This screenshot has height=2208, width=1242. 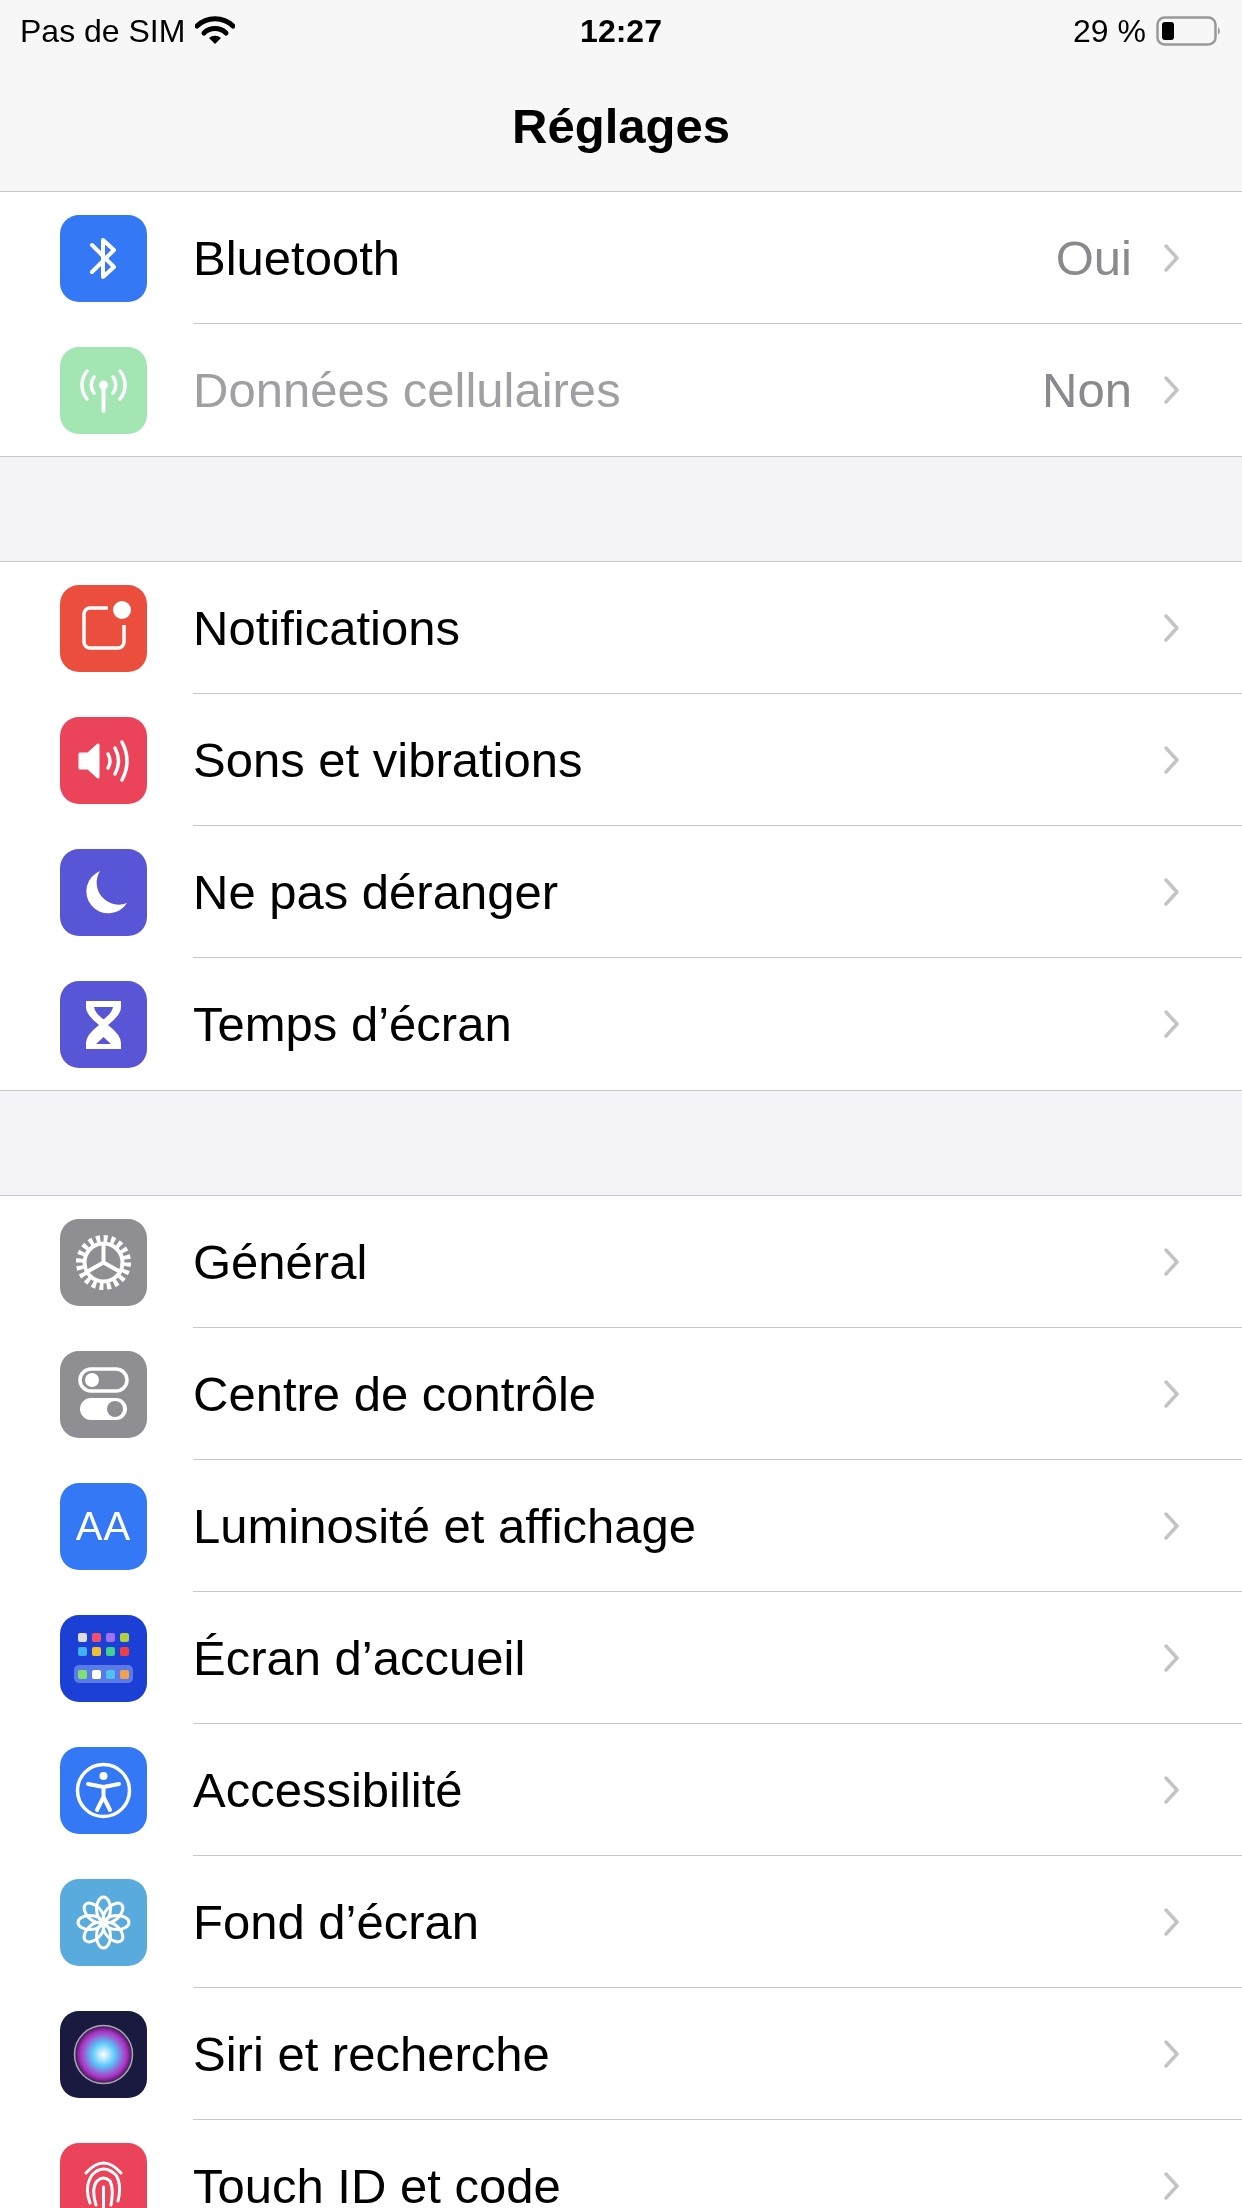 What do you see at coordinates (297, 257) in the screenshot?
I see `row-label: Bluetooth` at bounding box center [297, 257].